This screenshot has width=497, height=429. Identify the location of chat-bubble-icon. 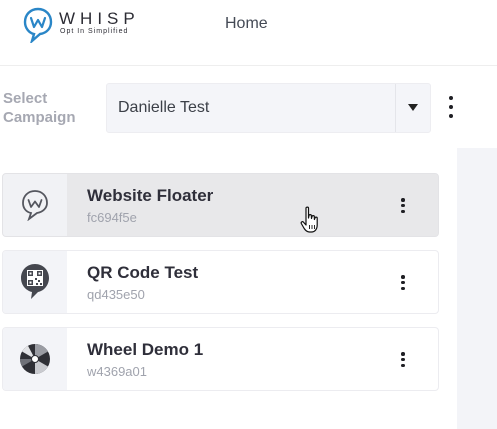
(35, 205).